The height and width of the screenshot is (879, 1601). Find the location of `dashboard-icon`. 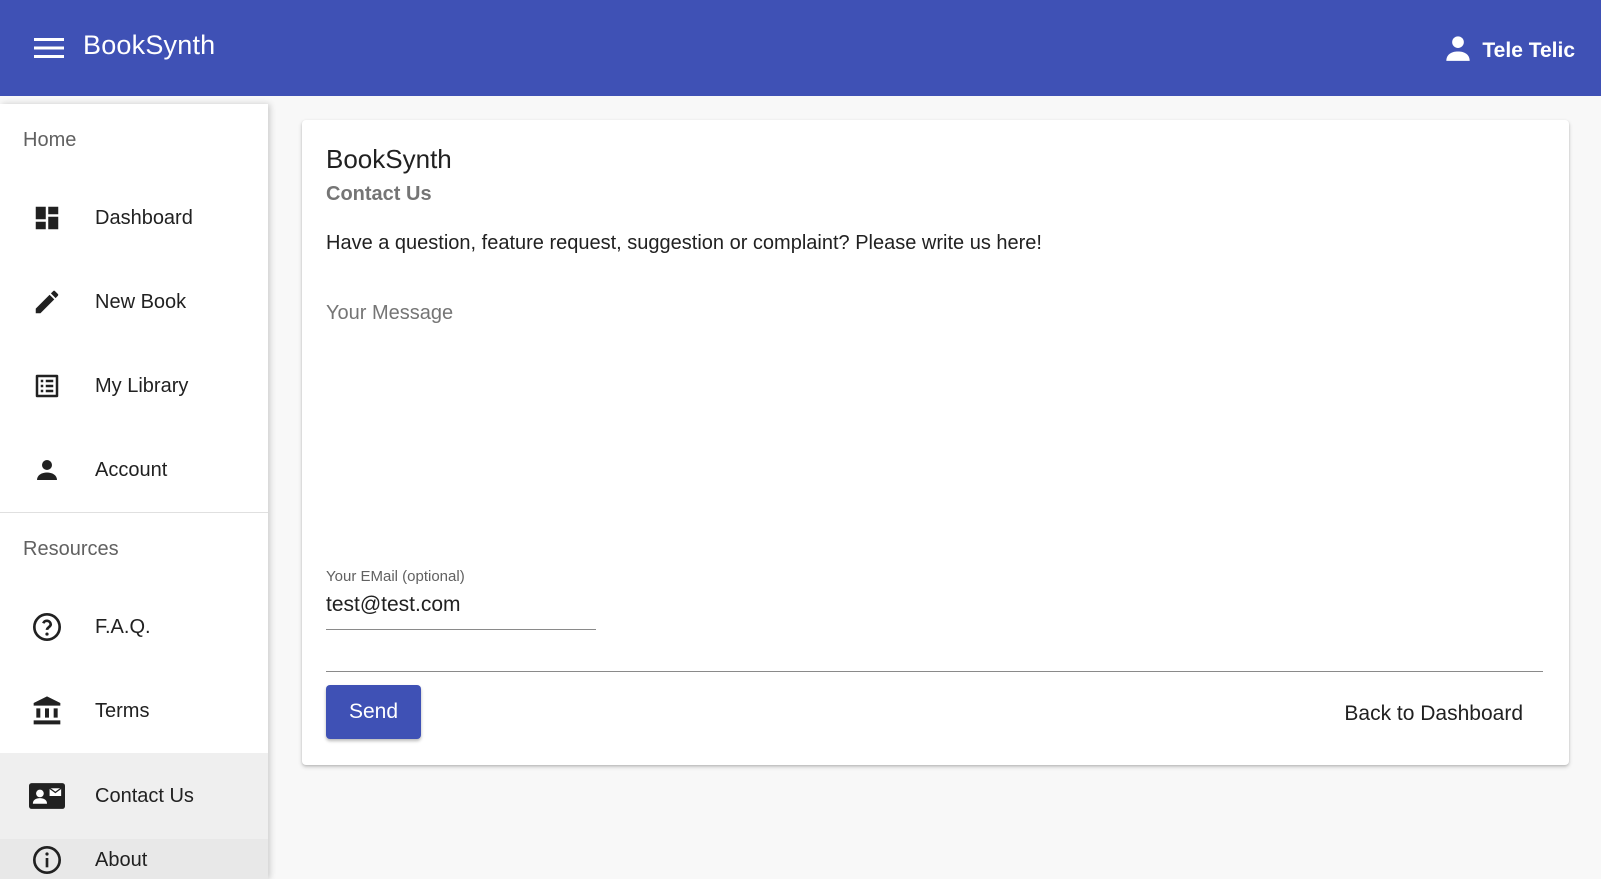

dashboard-icon is located at coordinates (47, 218).